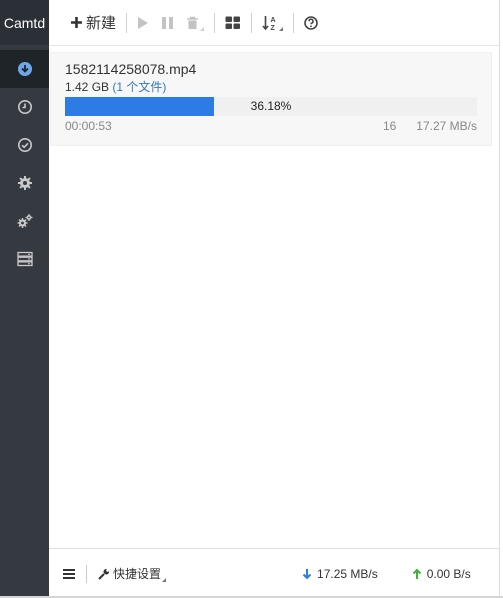  I want to click on sidebar-nav, so click(24, 164).